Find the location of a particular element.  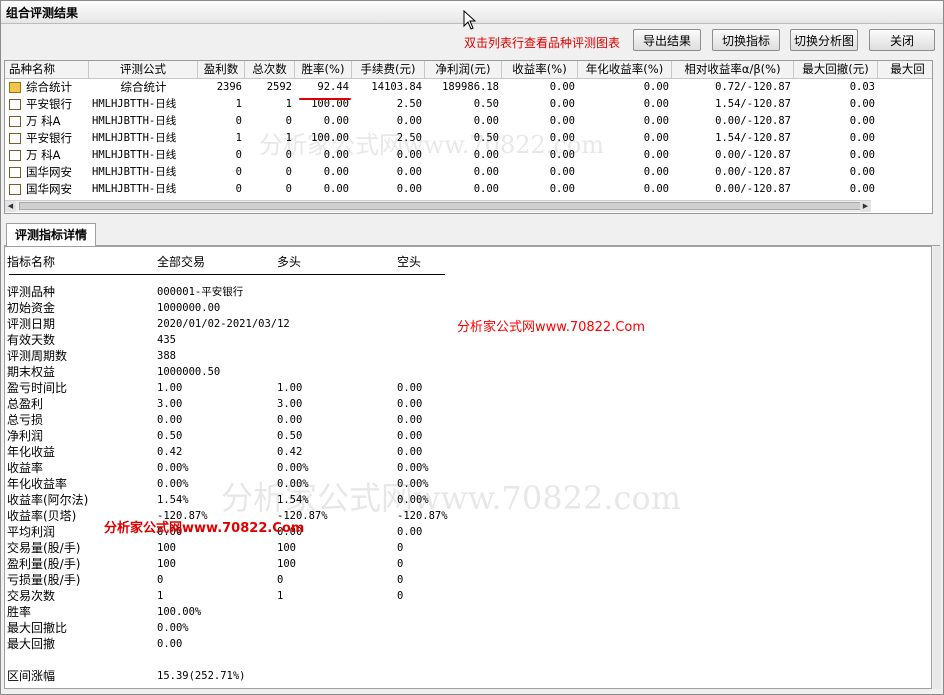

detail-label: 收益率 is located at coordinates (25, 468).